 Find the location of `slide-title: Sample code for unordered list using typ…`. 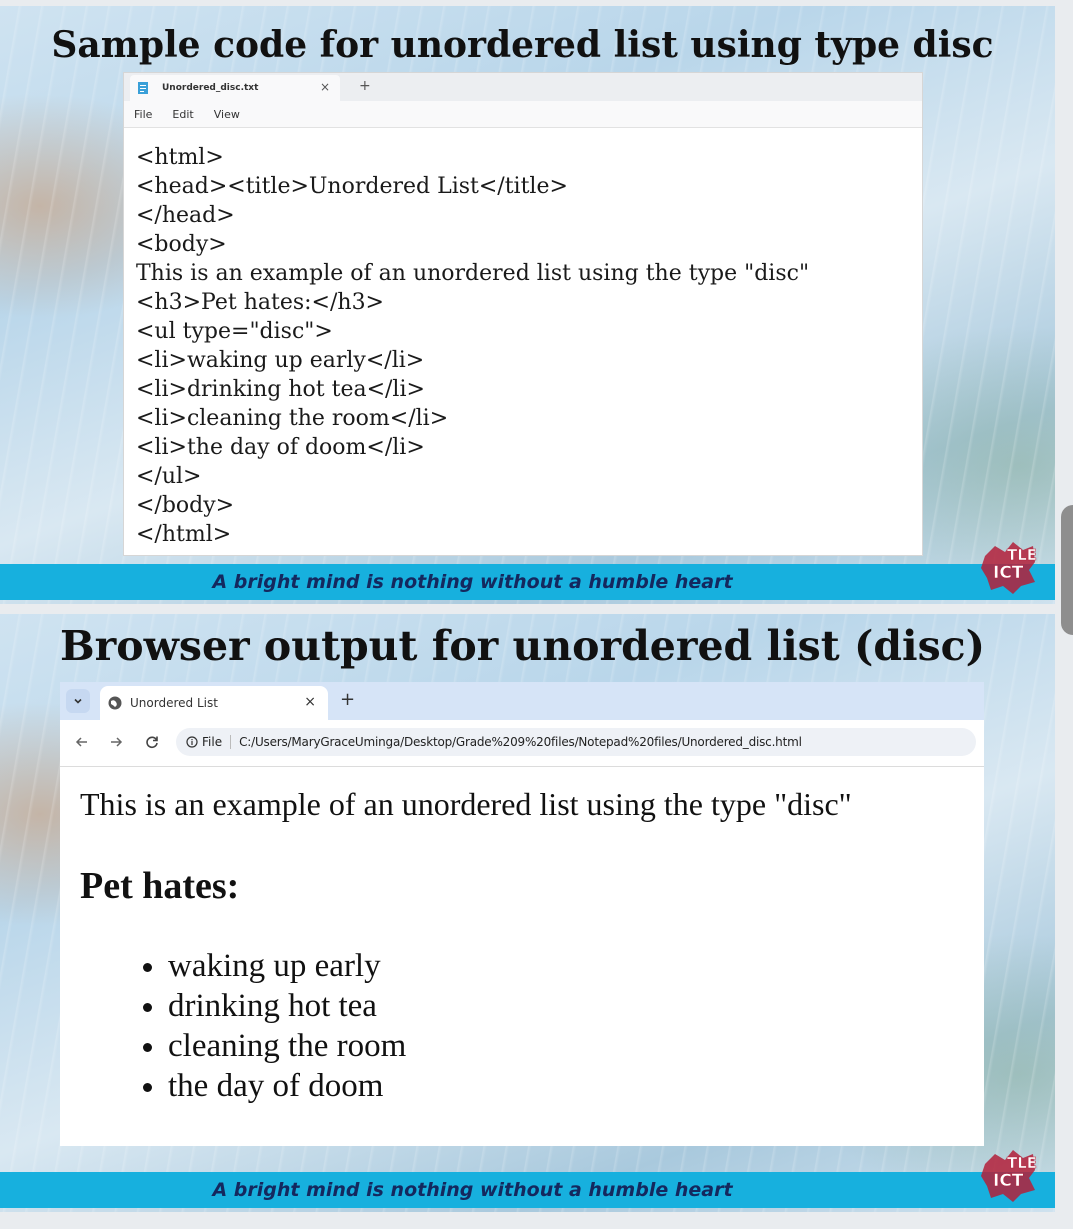

slide-title: Sample code for unordered list using typ… is located at coordinates (522, 45).